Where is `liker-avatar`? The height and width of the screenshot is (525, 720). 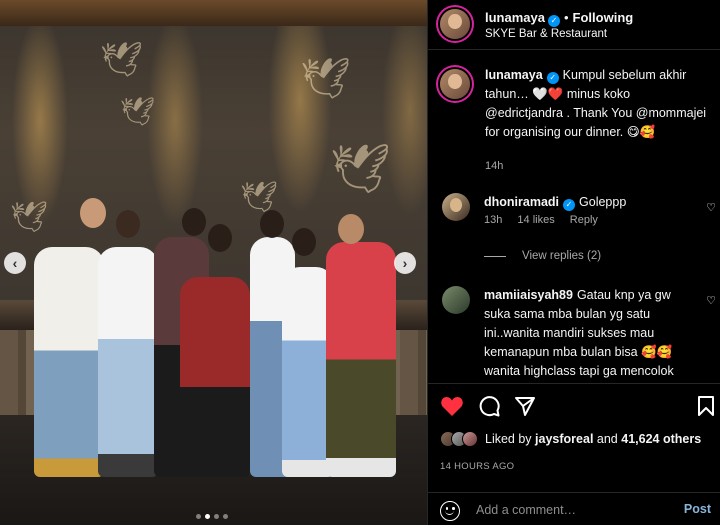 liker-avatar is located at coordinates (470, 439).